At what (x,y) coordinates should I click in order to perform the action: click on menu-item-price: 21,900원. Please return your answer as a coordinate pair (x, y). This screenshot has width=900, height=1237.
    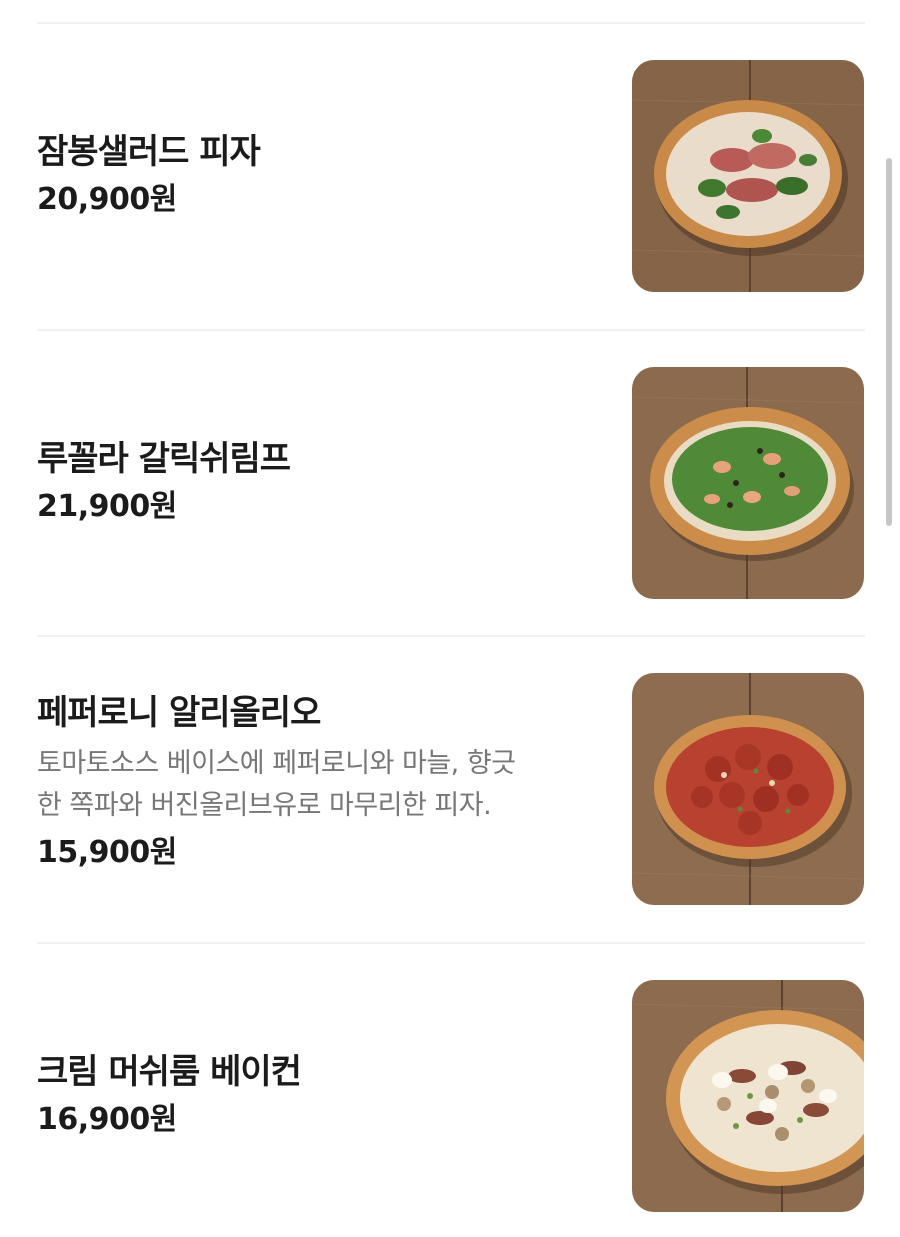
    Looking at the image, I should click on (107, 506).